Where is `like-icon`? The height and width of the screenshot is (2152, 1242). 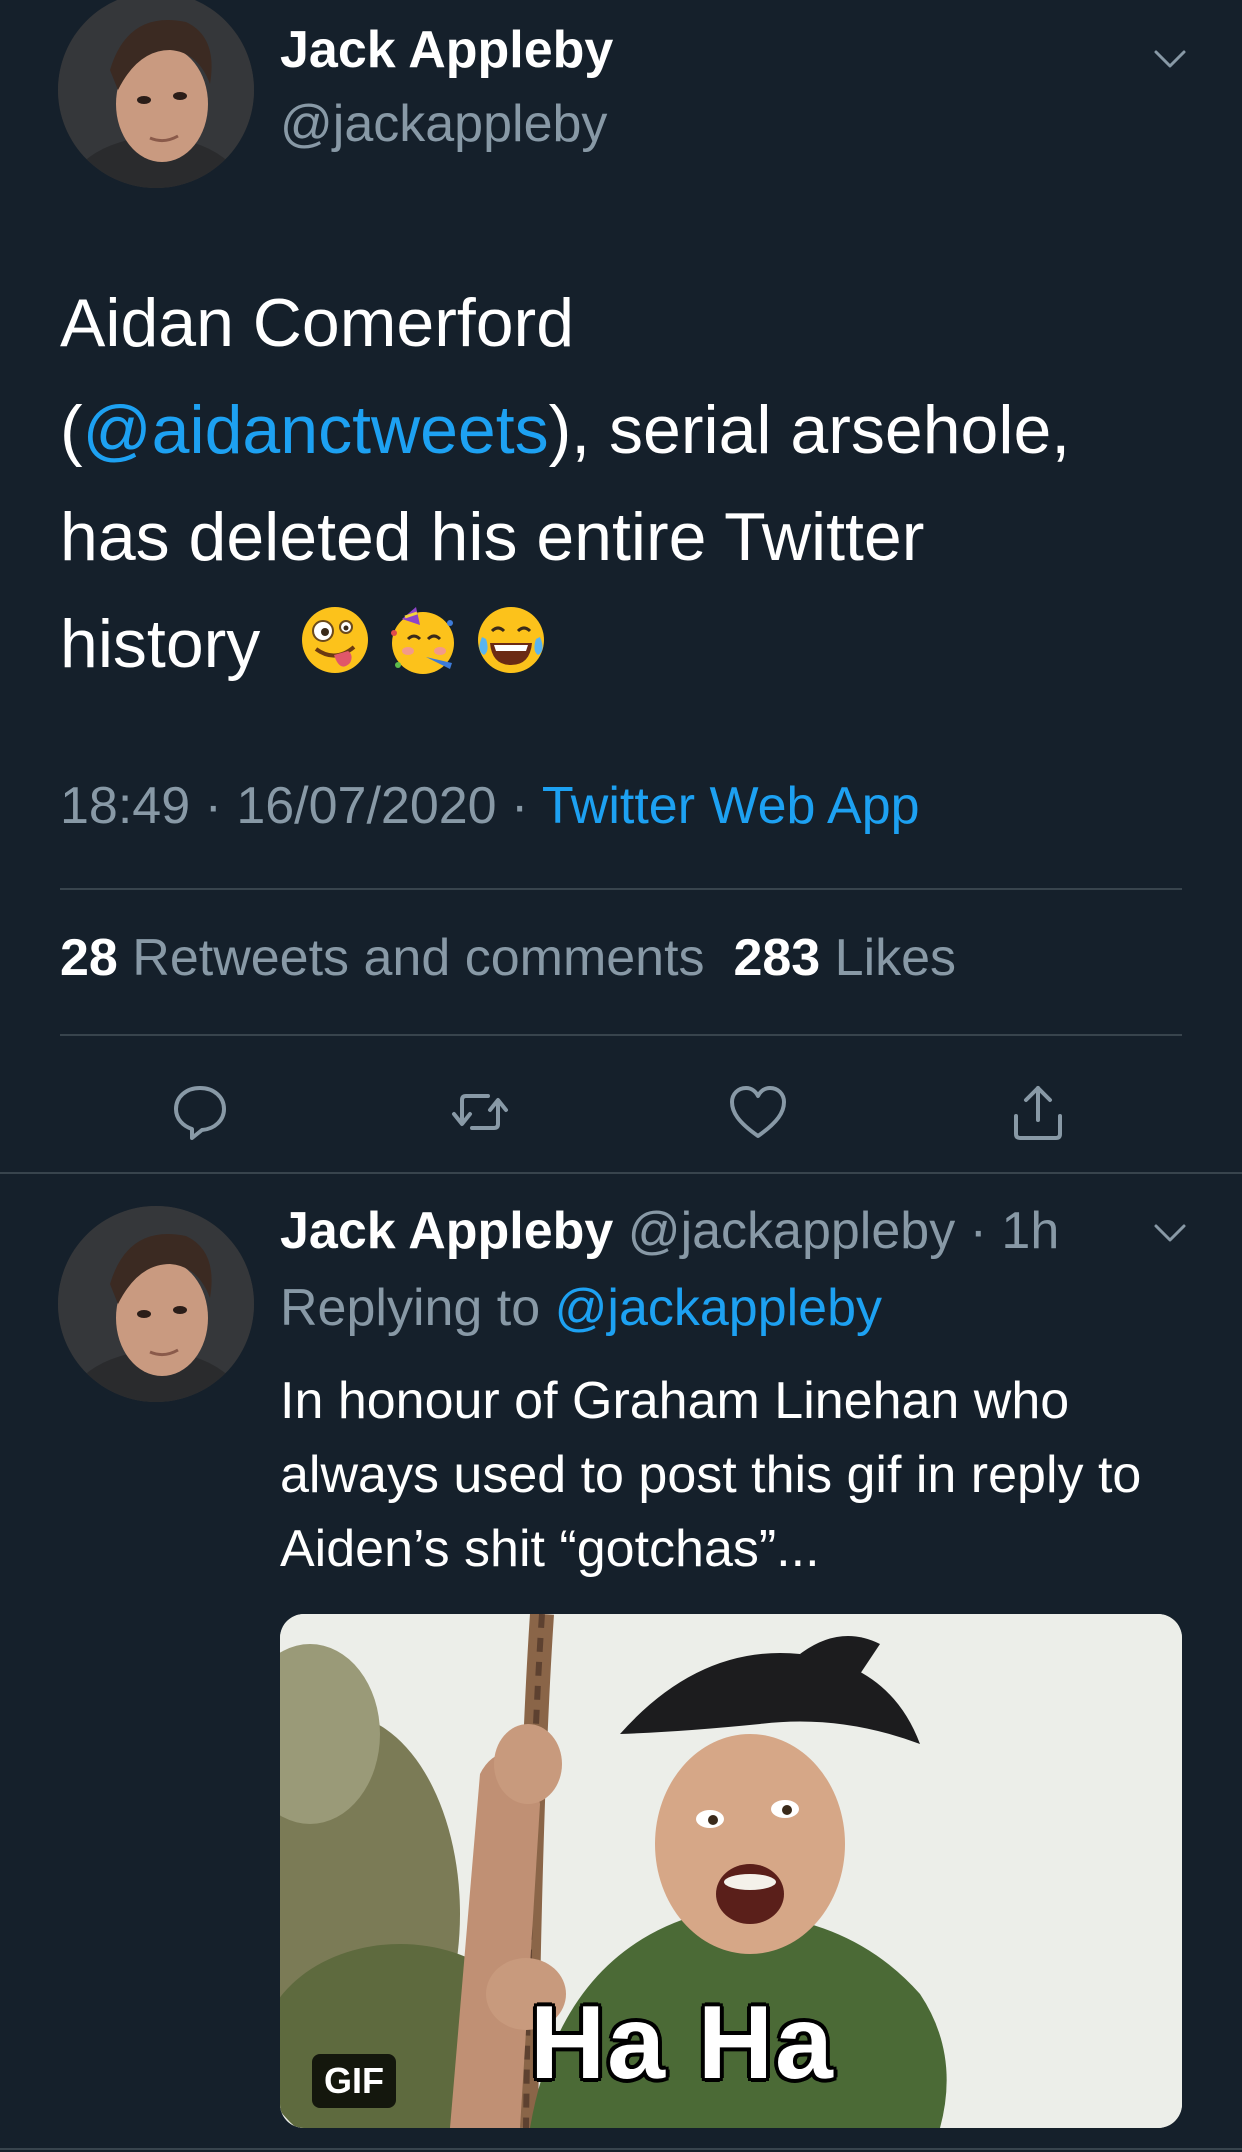 like-icon is located at coordinates (758, 1112).